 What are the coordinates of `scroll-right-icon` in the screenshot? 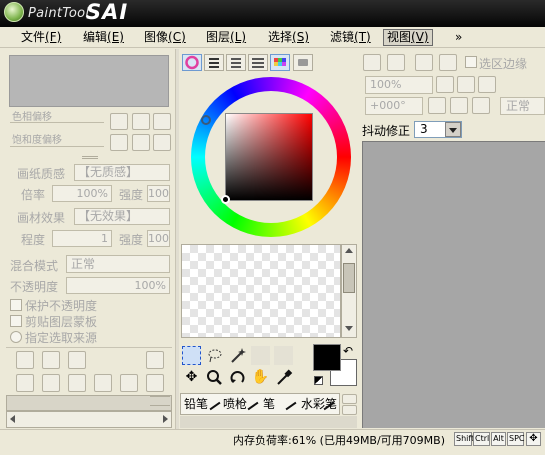 It's located at (165, 419).